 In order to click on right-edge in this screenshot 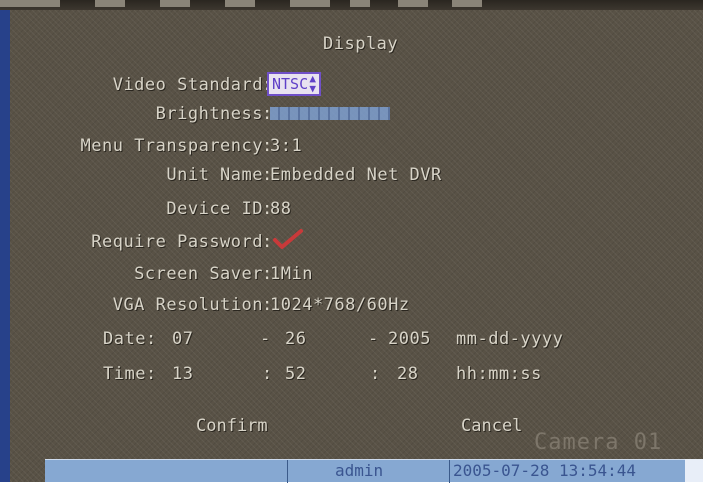, I will do `click(694, 470)`.